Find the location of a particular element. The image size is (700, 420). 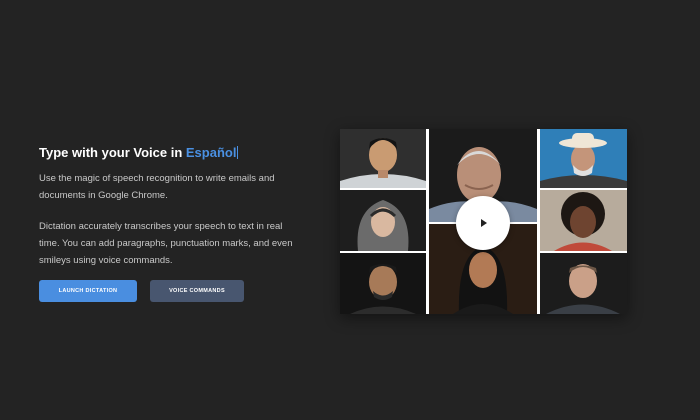

headline-prefix: Type with your Voice in is located at coordinates (112, 152).